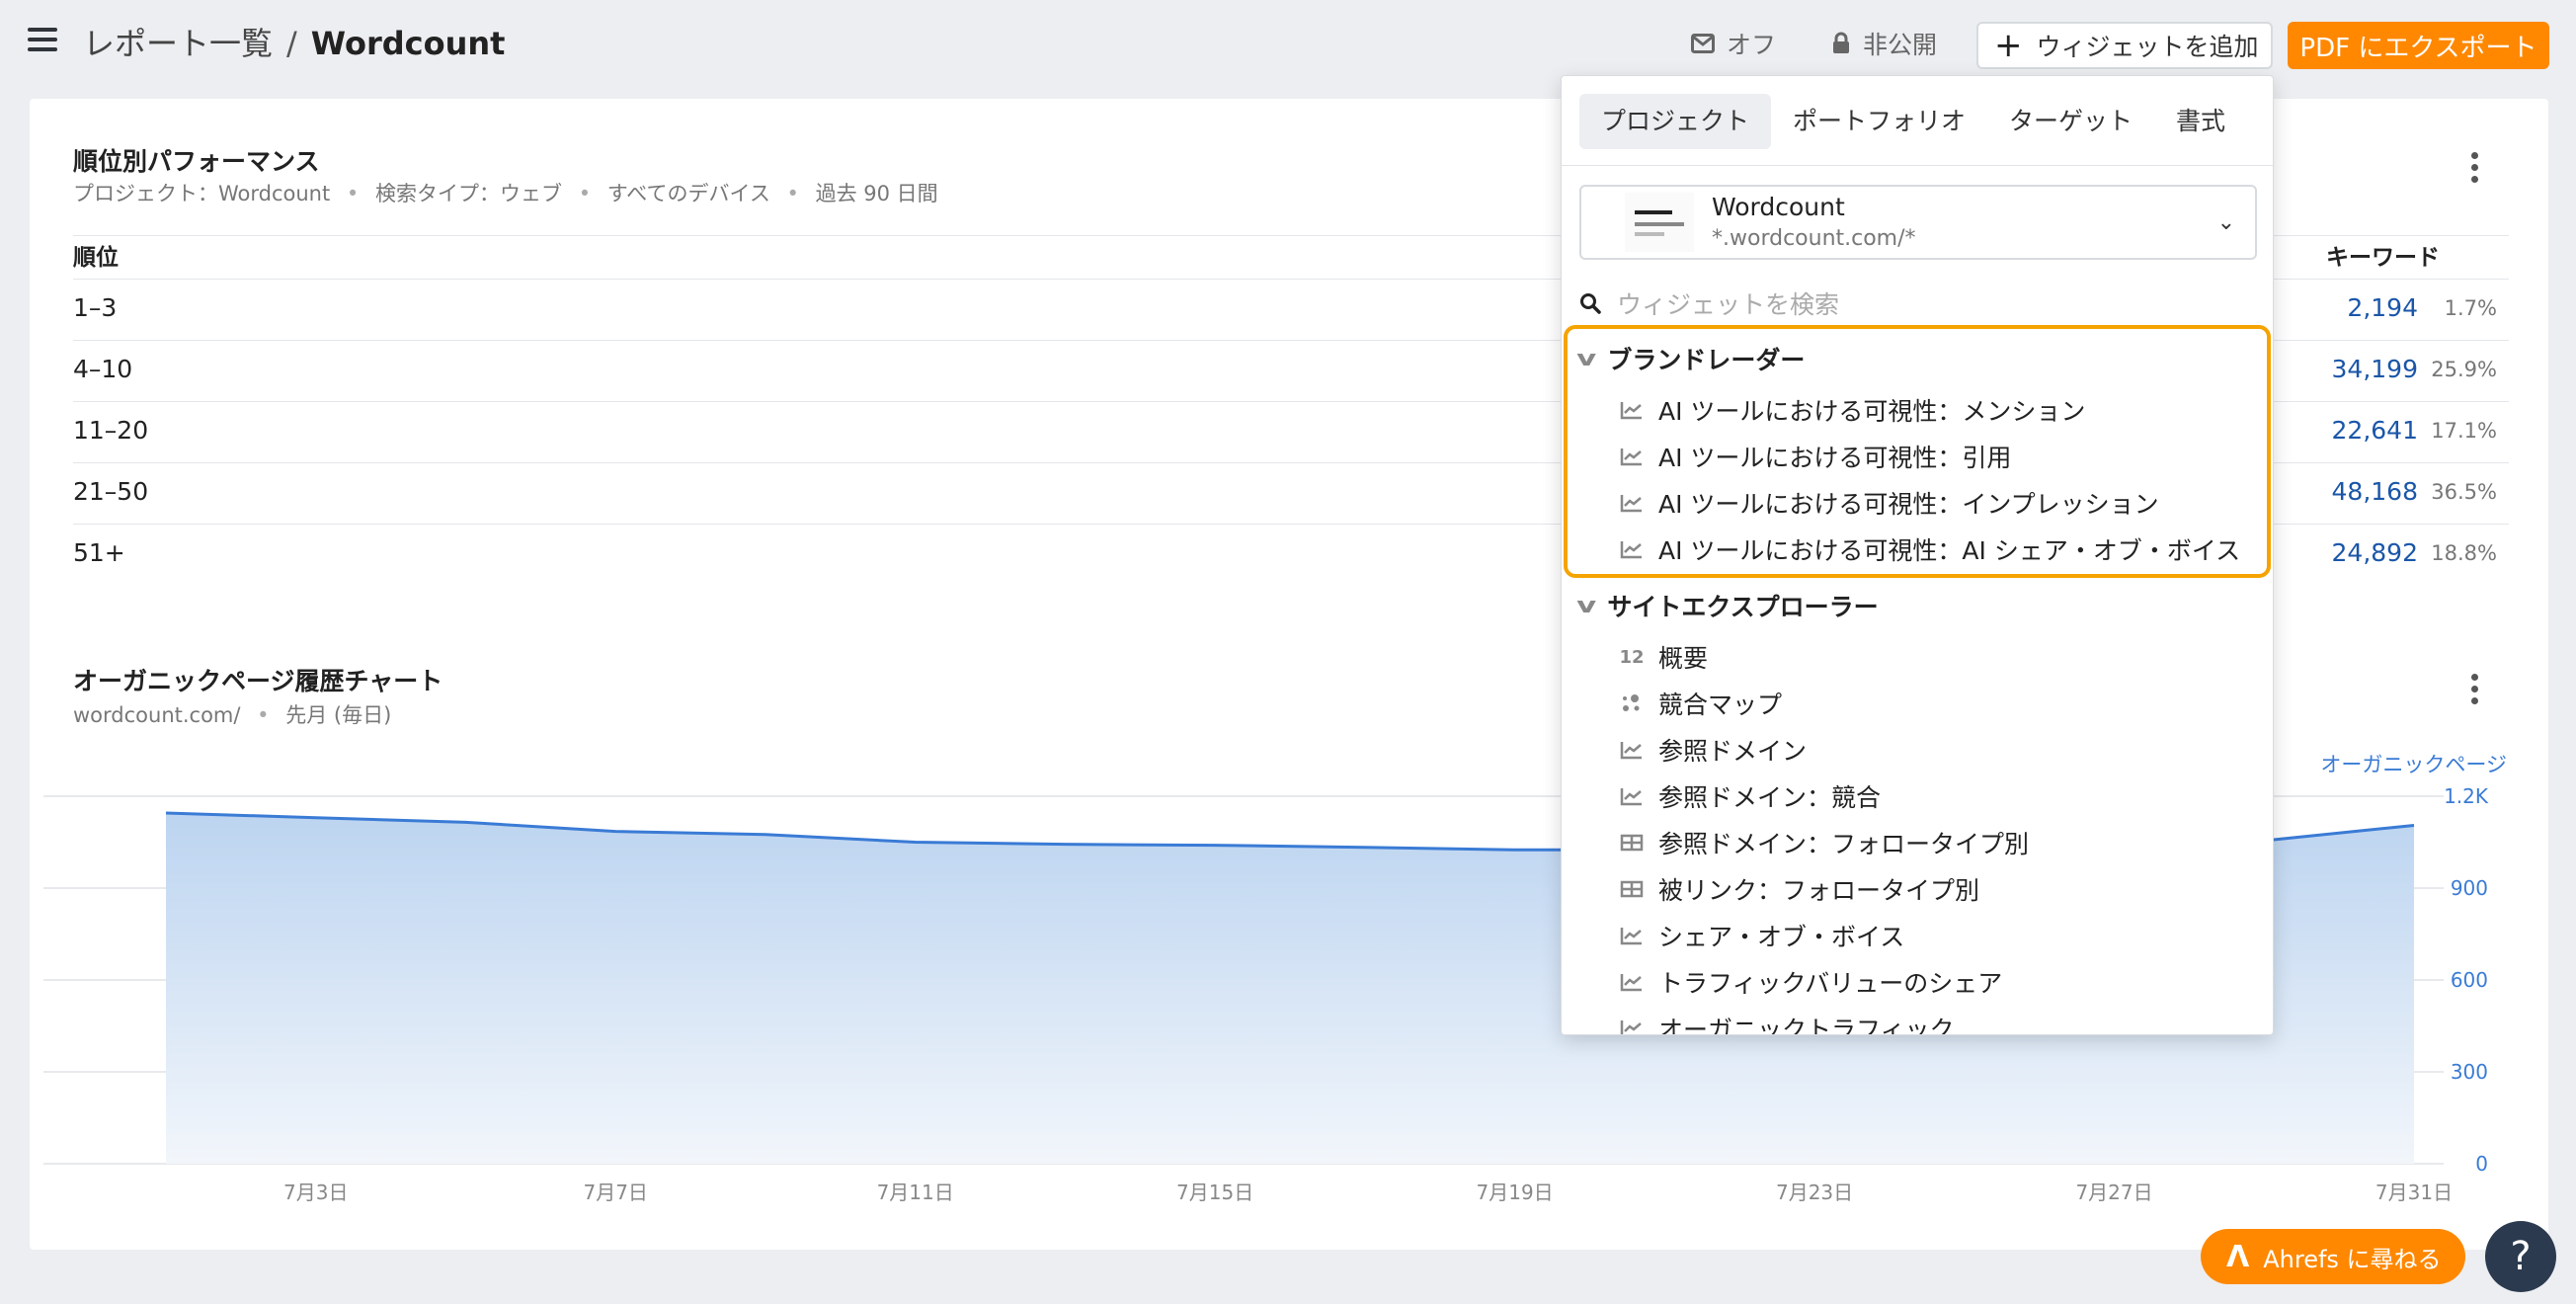 The image size is (2576, 1304). What do you see at coordinates (1752, 45) in the screenshot?
I see `email-label: オフ` at bounding box center [1752, 45].